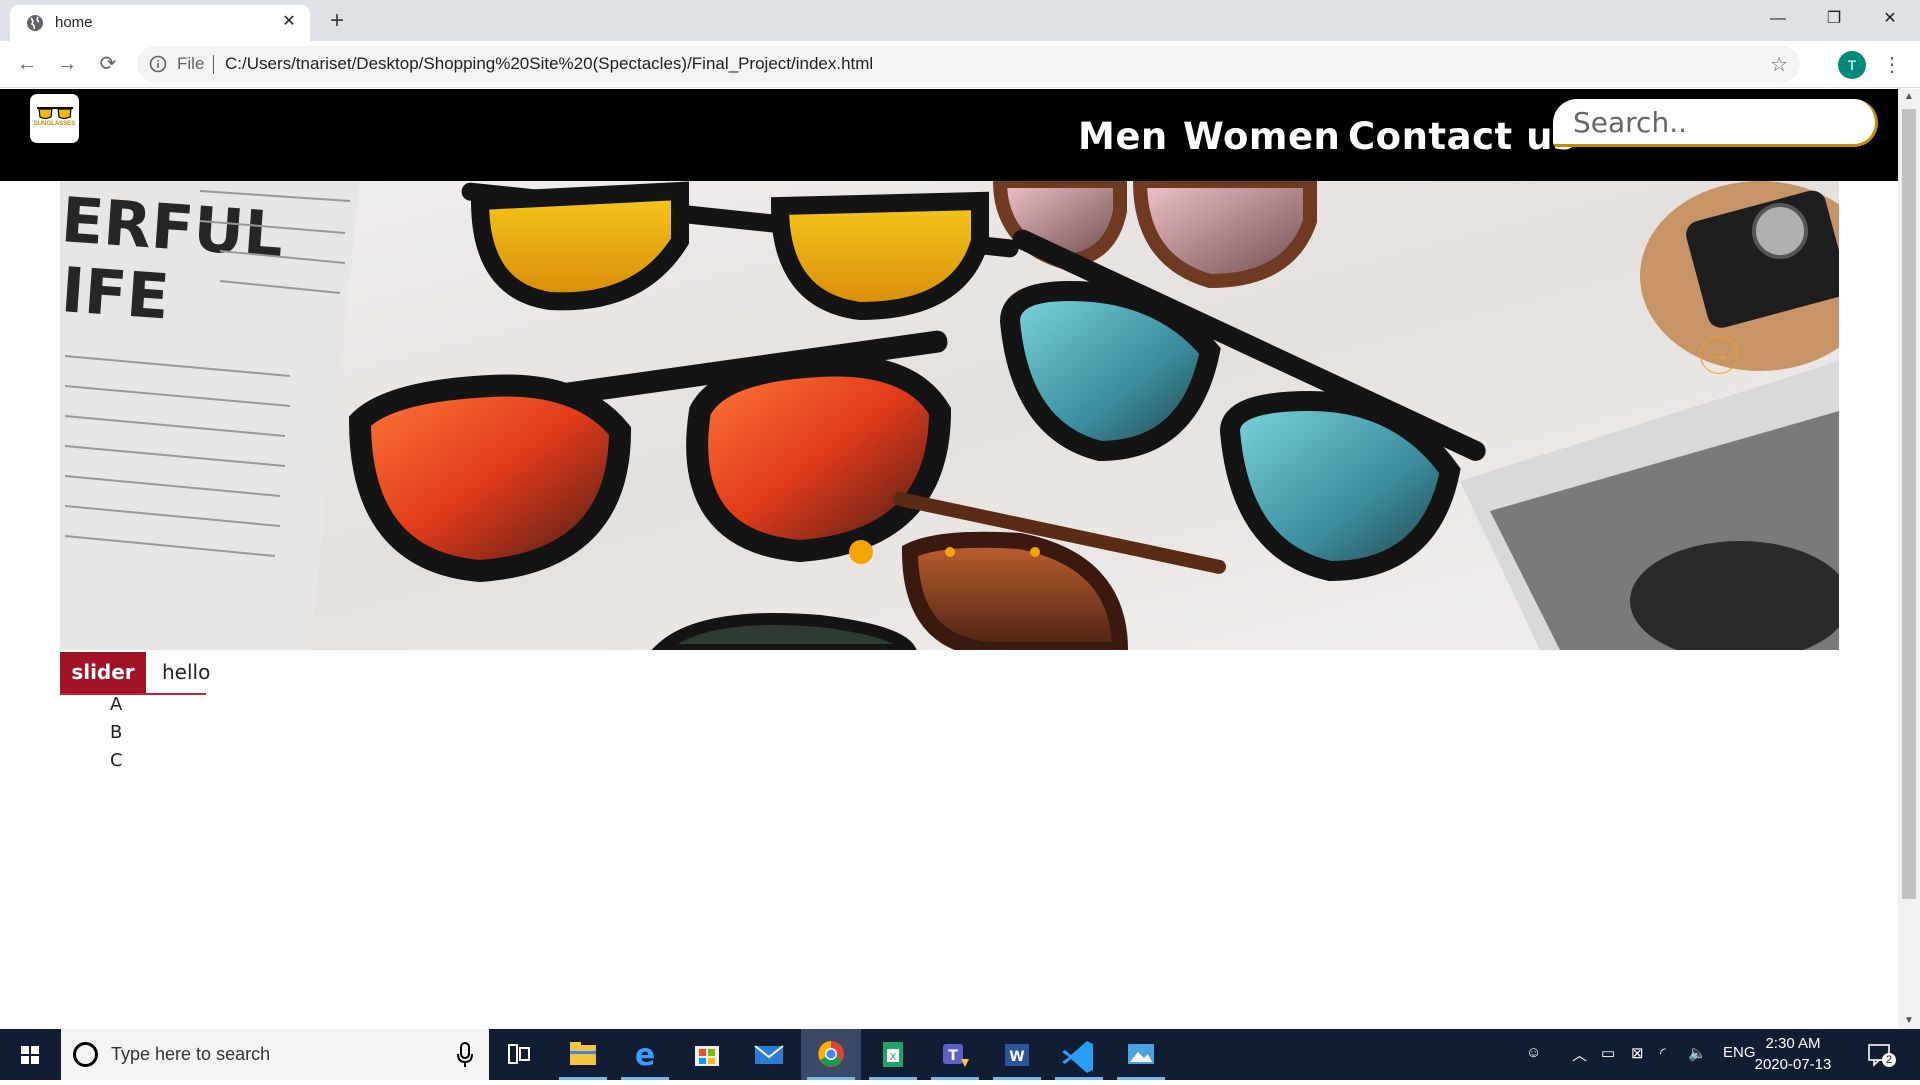  Describe the element at coordinates (1881, 1055) in the screenshot. I see `action-center-icon: 2` at that location.